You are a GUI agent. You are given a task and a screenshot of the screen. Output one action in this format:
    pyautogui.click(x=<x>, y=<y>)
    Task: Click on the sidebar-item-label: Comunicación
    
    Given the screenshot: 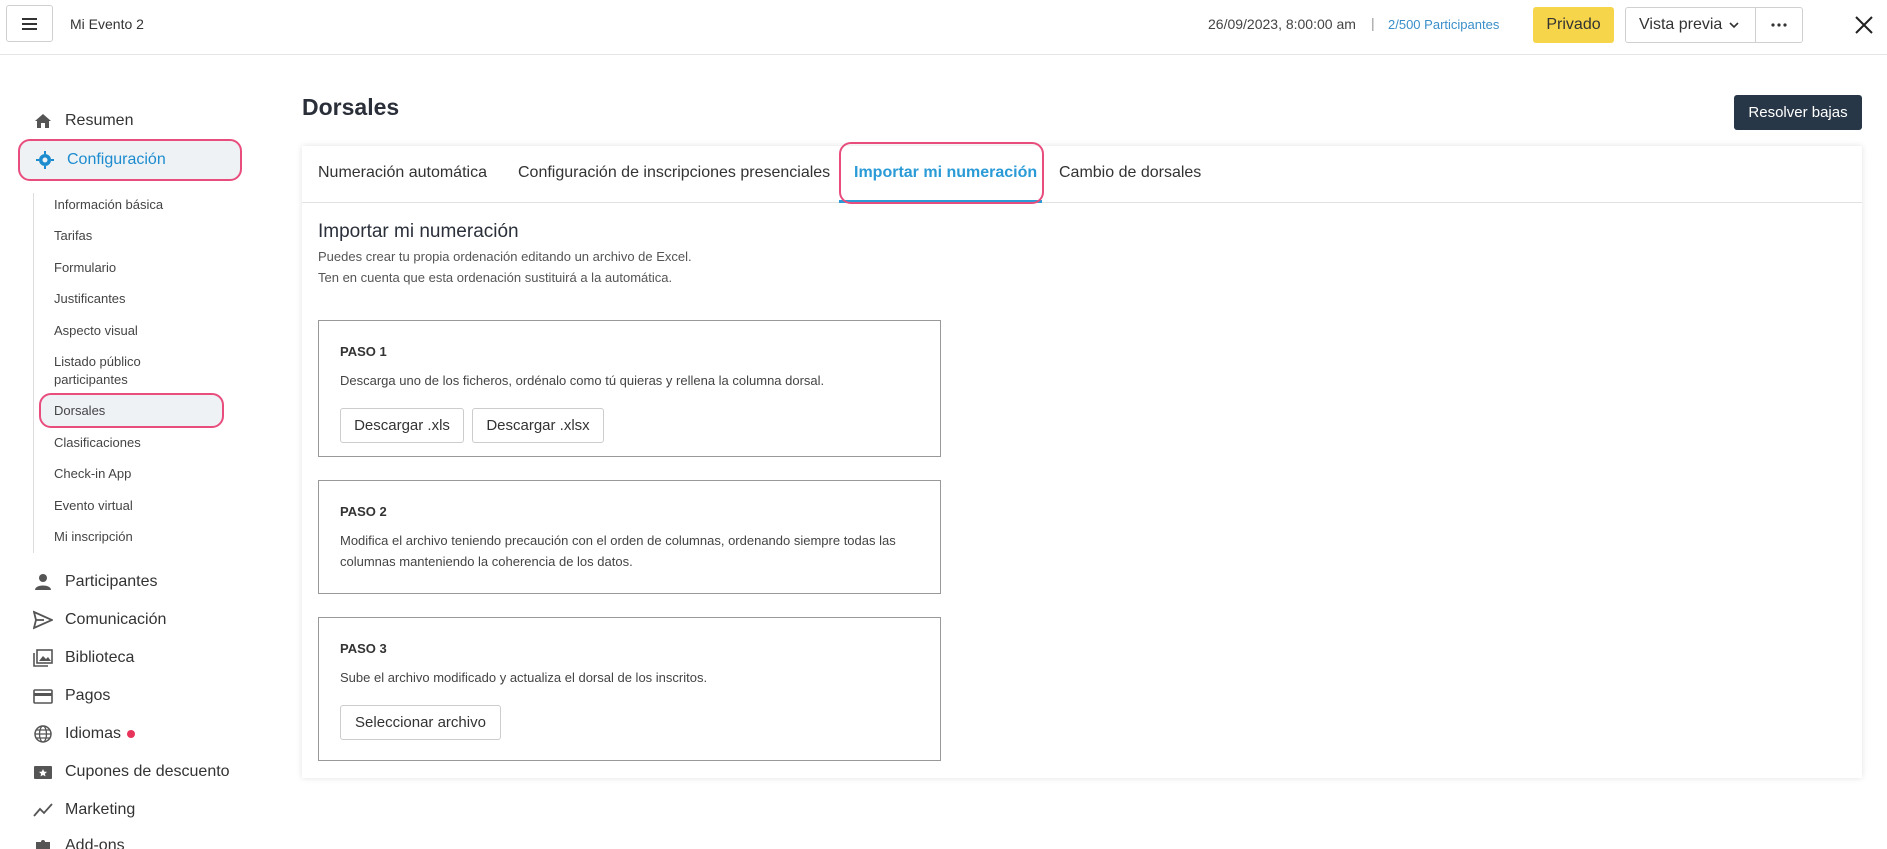 What is the action you would take?
    pyautogui.click(x=116, y=619)
    